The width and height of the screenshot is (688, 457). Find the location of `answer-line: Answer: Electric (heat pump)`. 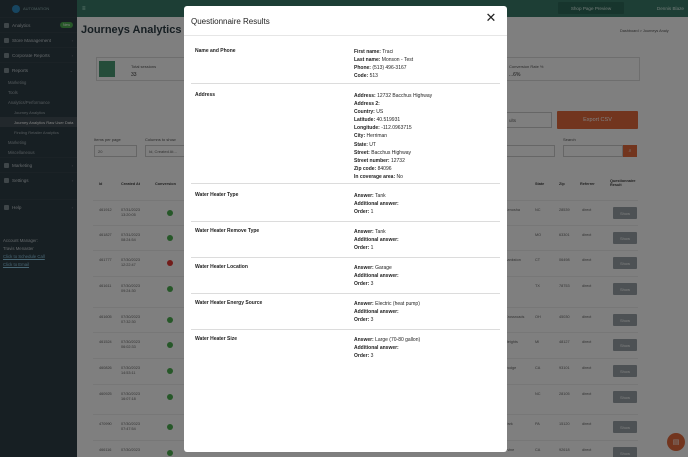

answer-line: Answer: Electric (heat pump) is located at coordinates (427, 304).